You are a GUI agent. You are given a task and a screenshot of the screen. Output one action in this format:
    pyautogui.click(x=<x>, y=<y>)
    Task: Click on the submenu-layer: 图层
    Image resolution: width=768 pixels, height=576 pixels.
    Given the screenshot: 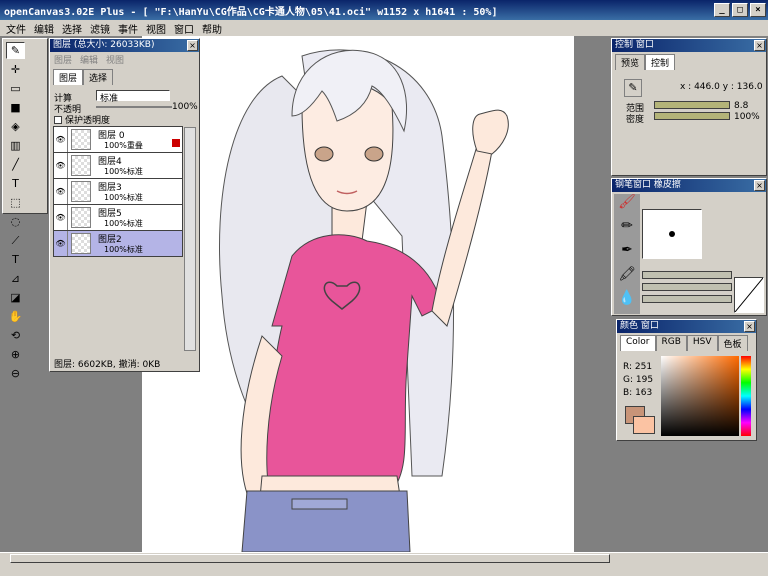 What is the action you would take?
    pyautogui.click(x=63, y=59)
    